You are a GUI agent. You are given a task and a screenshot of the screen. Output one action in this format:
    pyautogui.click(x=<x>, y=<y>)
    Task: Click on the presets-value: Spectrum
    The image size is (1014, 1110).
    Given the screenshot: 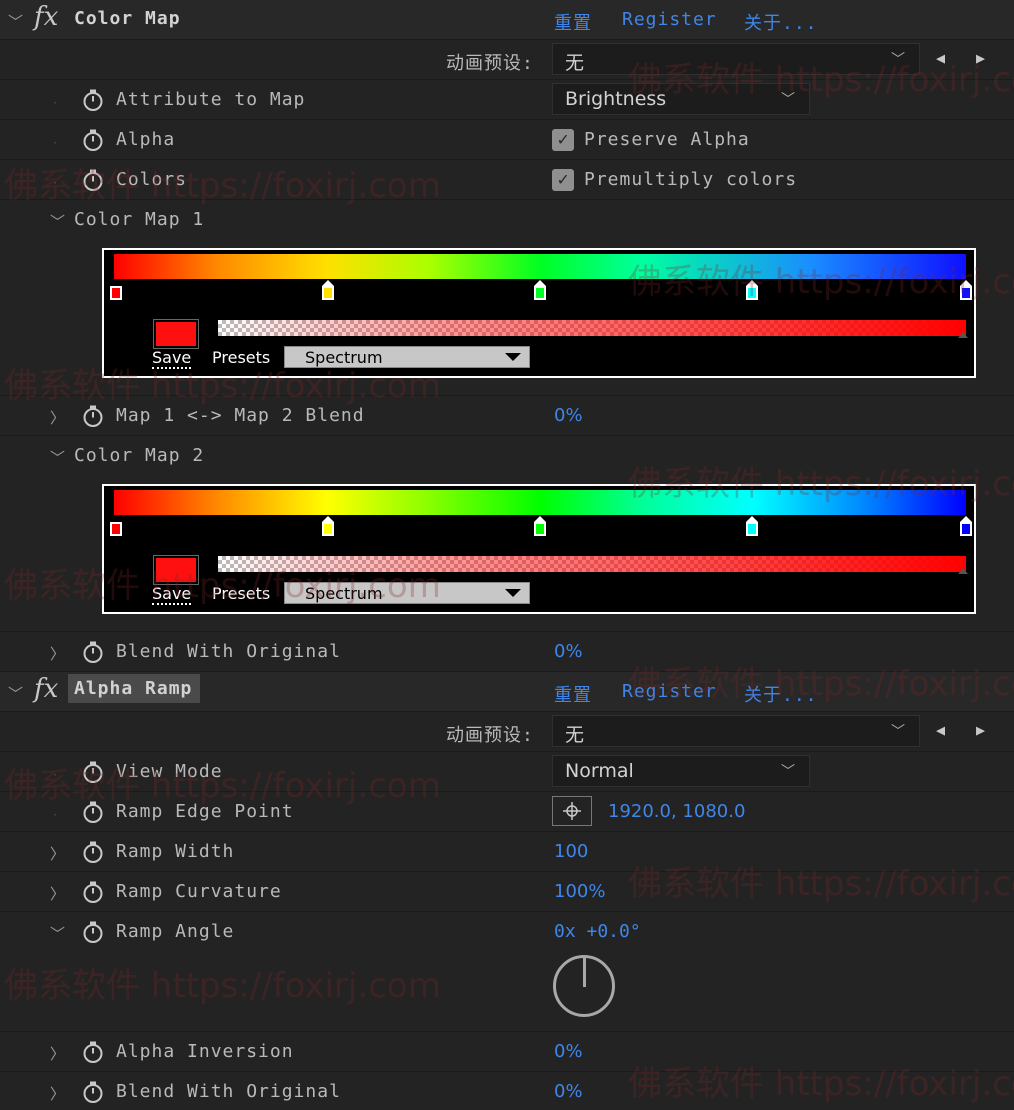 What is the action you would take?
    pyautogui.click(x=344, y=593)
    